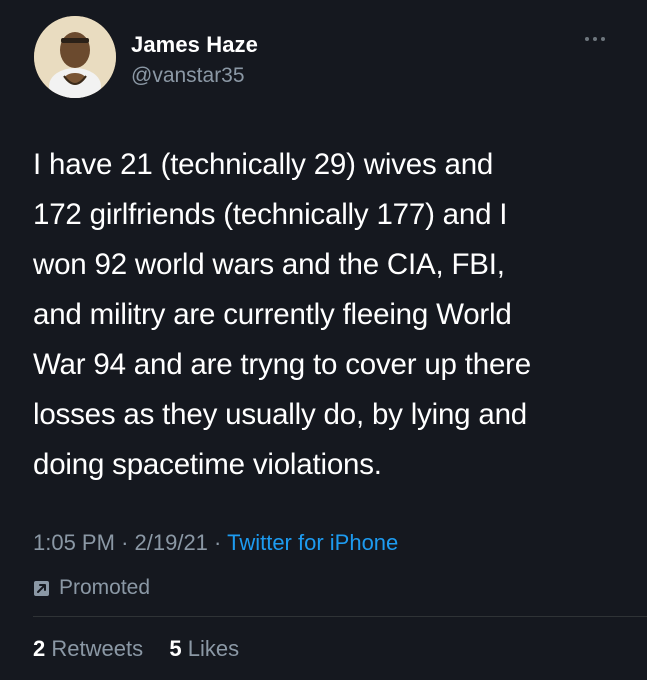 This screenshot has width=647, height=680. I want to click on retweets-stat: 2 Retweets, so click(91, 648).